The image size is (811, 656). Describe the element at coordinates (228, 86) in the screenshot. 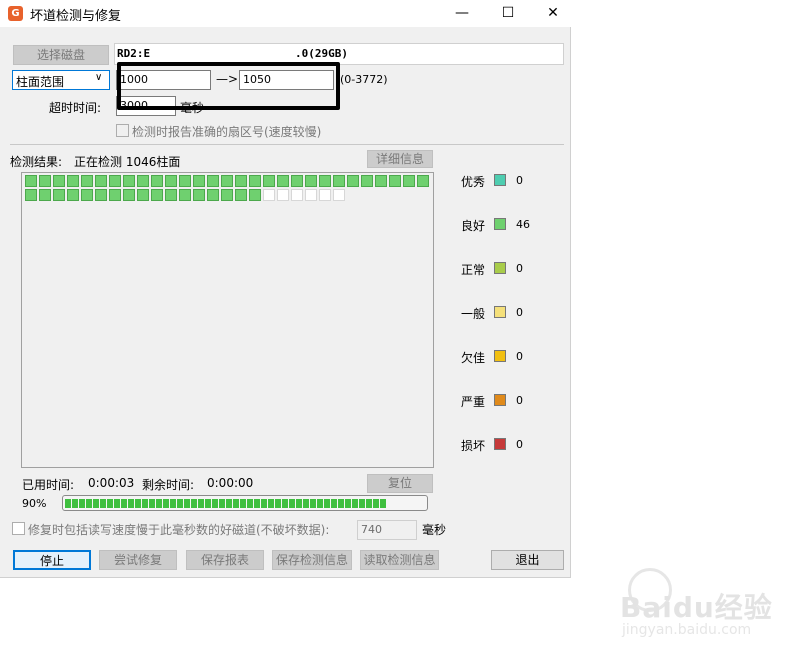

I see `range-highlight-box` at that location.